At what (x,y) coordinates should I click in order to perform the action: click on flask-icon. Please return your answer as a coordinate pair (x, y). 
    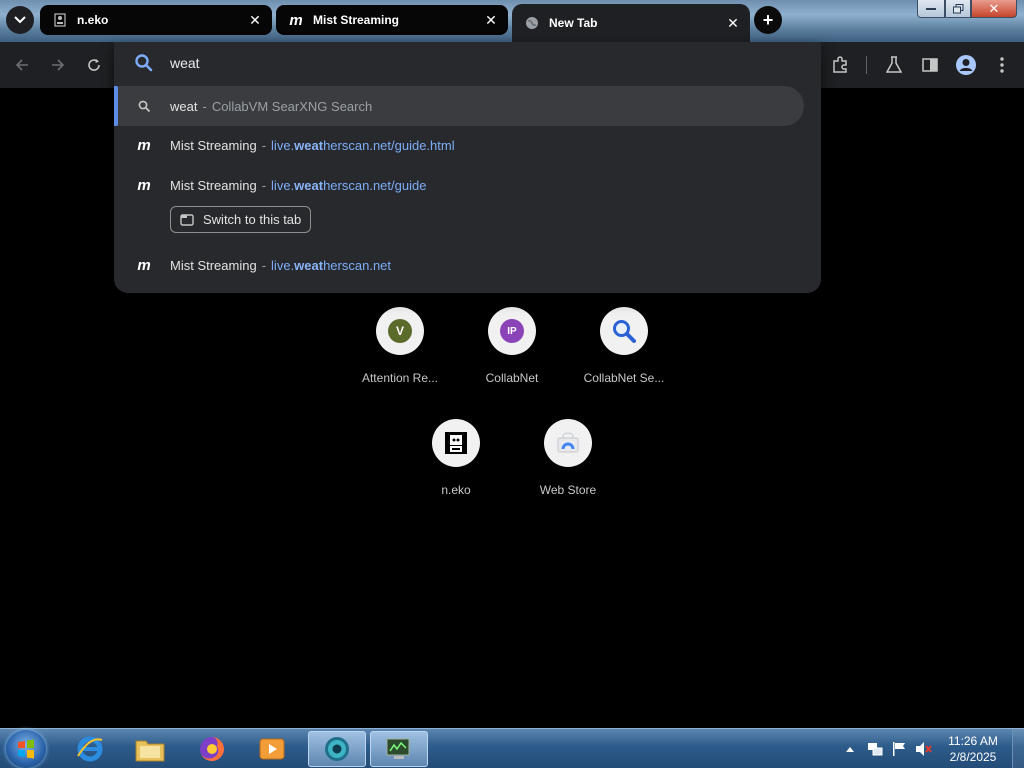
    Looking at the image, I should click on (894, 64).